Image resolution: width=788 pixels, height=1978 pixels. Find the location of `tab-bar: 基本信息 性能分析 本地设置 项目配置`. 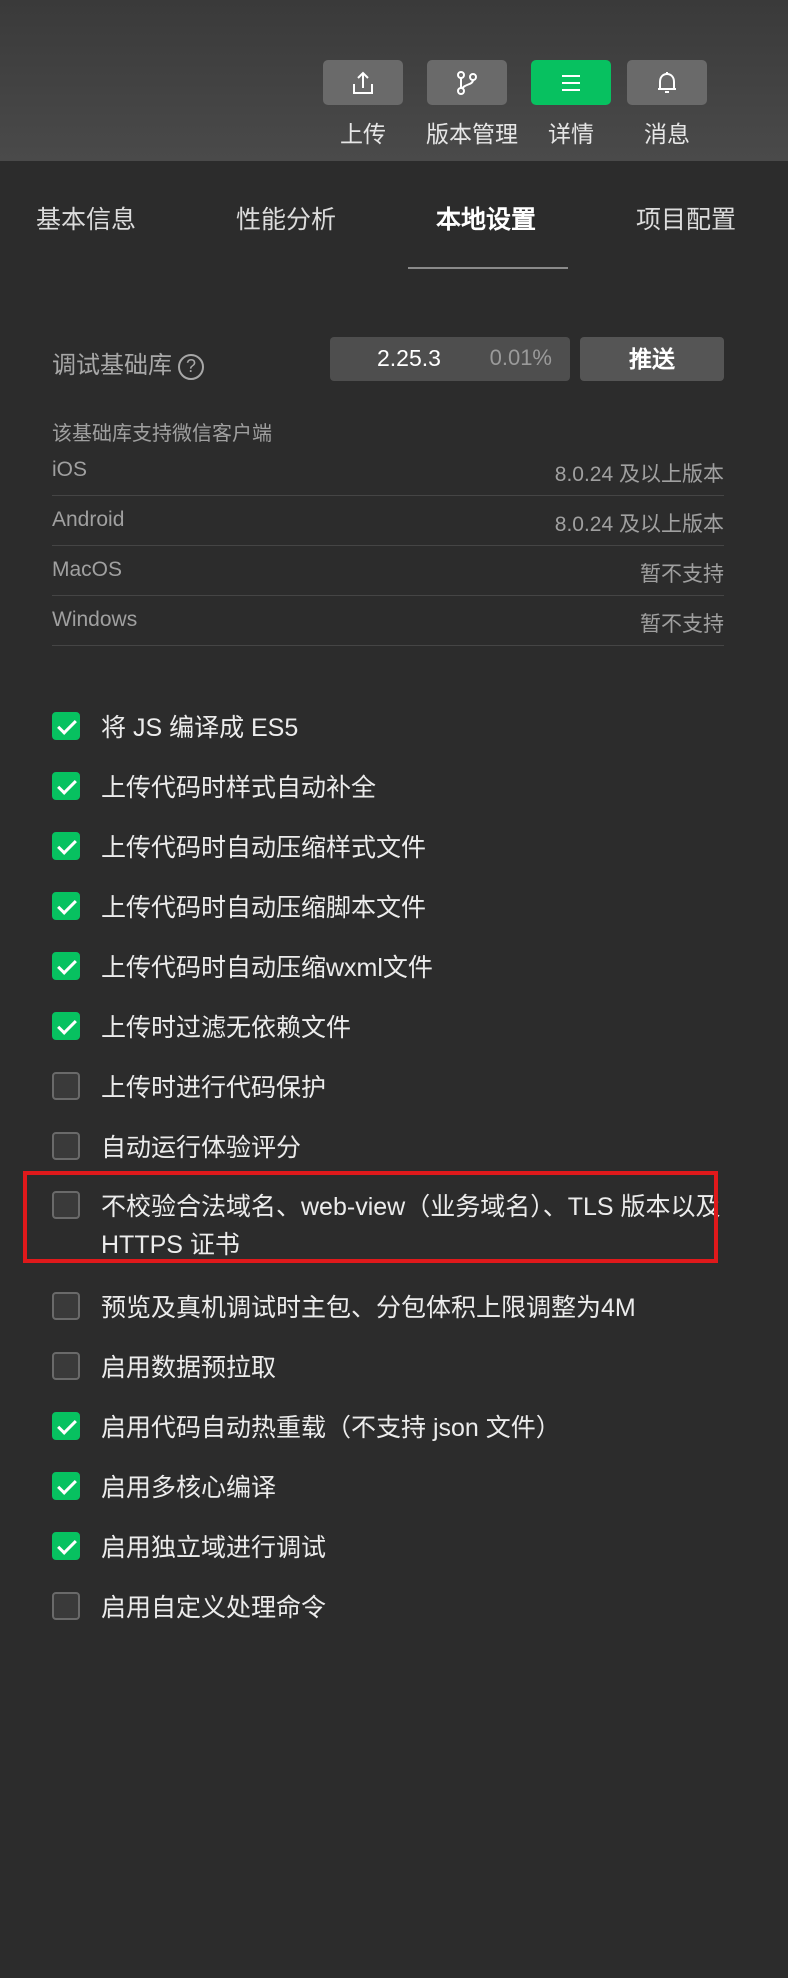

tab-bar: 基本信息 性能分析 本地设置 项目配置 is located at coordinates (394, 235).